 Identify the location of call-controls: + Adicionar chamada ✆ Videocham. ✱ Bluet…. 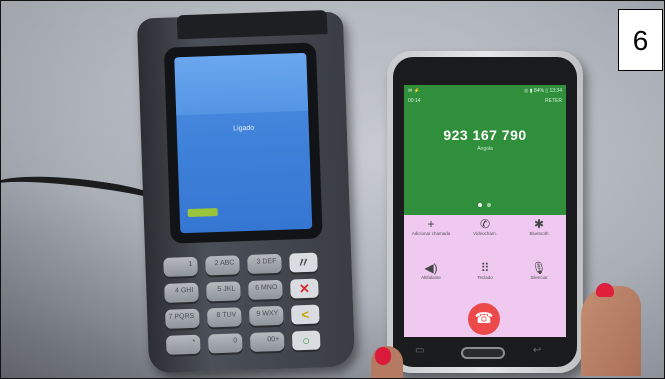
(485, 262).